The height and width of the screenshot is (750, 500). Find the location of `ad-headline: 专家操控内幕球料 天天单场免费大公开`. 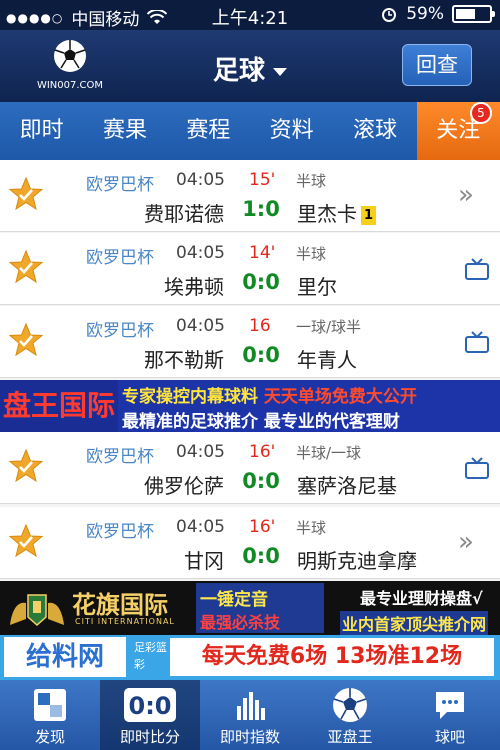

ad-headline: 专家操控内幕球料 天天单场免费大公开 is located at coordinates (269, 394).